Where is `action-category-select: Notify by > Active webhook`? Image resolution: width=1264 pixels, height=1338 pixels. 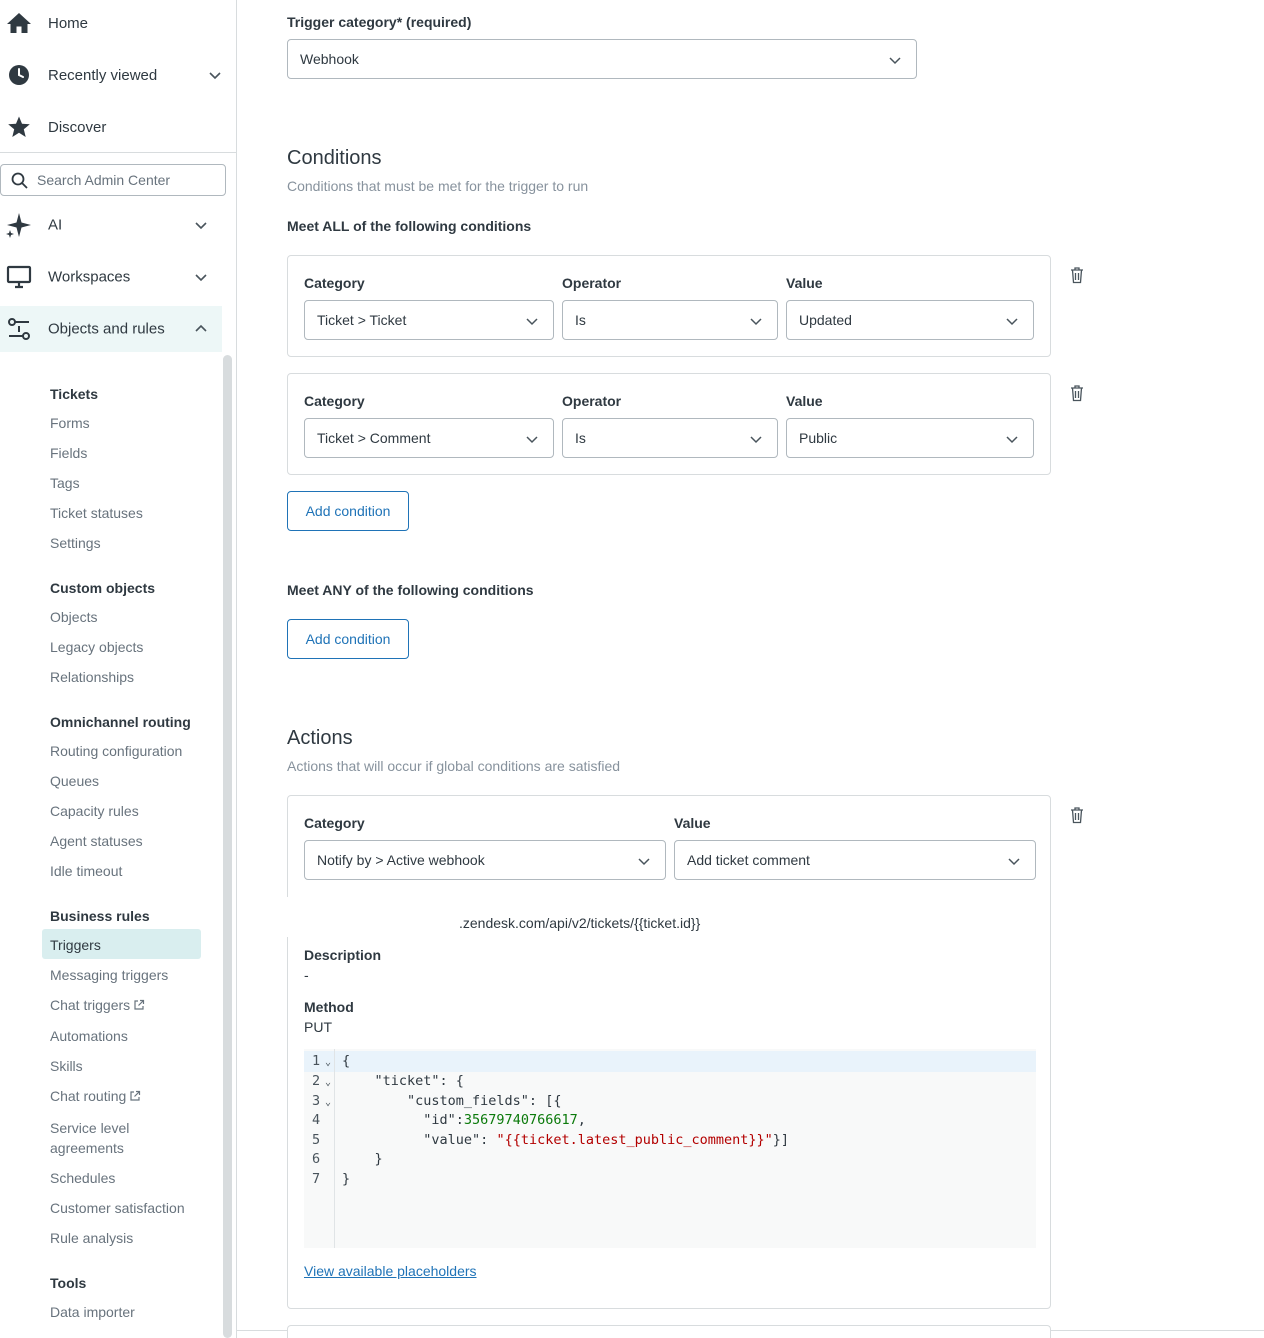 action-category-select: Notify by > Active webhook is located at coordinates (485, 860).